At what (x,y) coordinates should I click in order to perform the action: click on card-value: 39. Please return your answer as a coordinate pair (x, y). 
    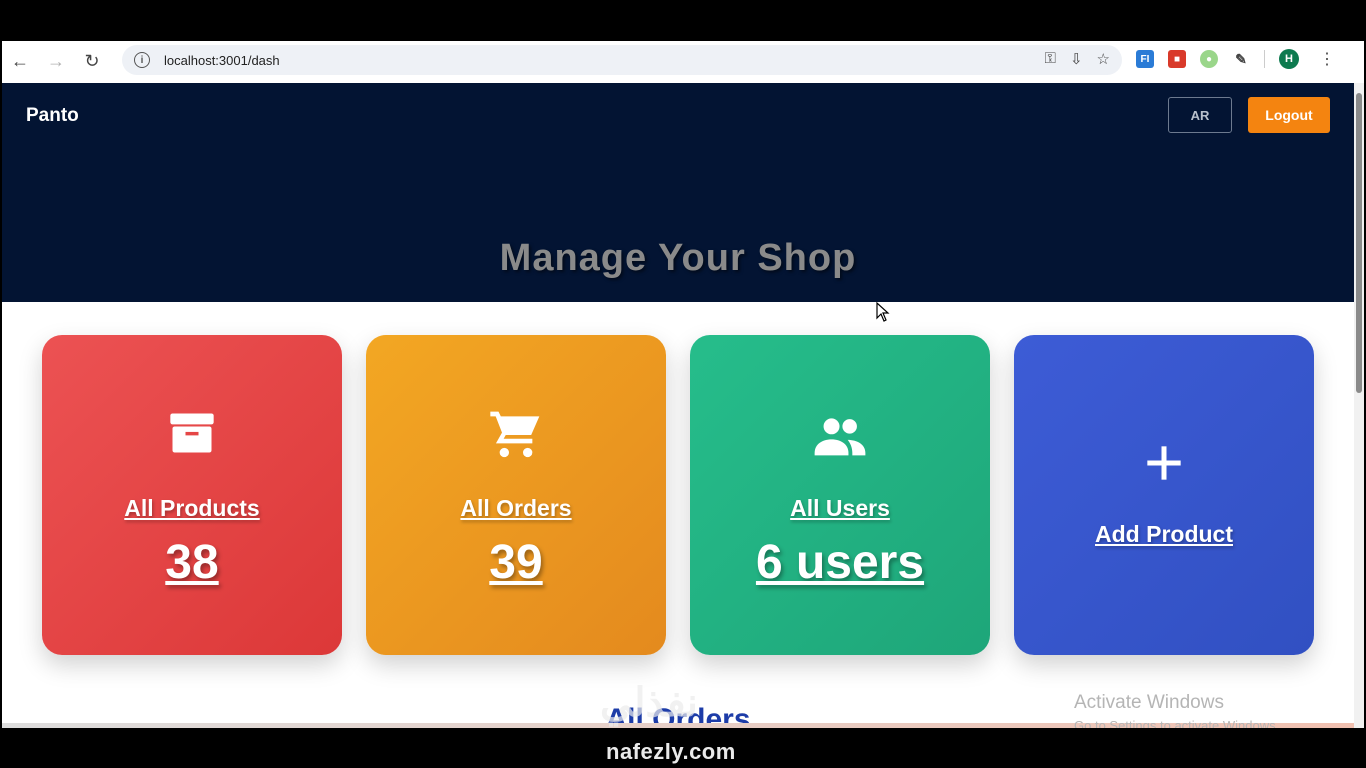
    Looking at the image, I should click on (516, 562).